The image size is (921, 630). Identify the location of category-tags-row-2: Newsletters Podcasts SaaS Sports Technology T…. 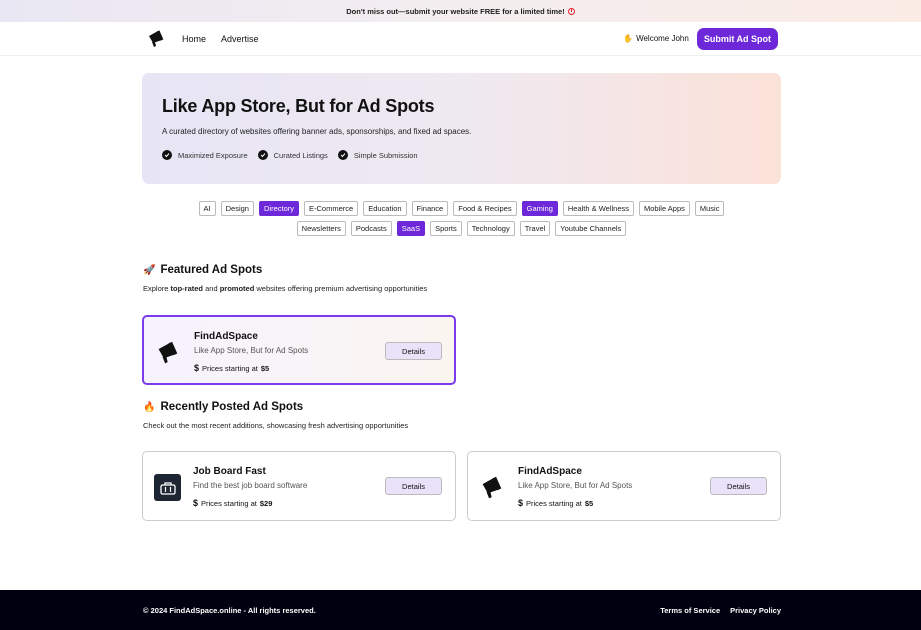
(461, 228).